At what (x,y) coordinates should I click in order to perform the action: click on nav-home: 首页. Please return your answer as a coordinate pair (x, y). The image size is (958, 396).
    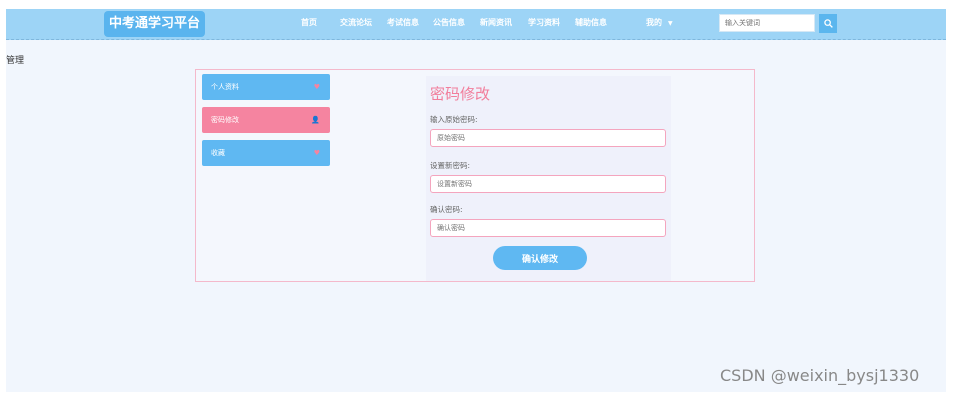
    Looking at the image, I should click on (309, 22).